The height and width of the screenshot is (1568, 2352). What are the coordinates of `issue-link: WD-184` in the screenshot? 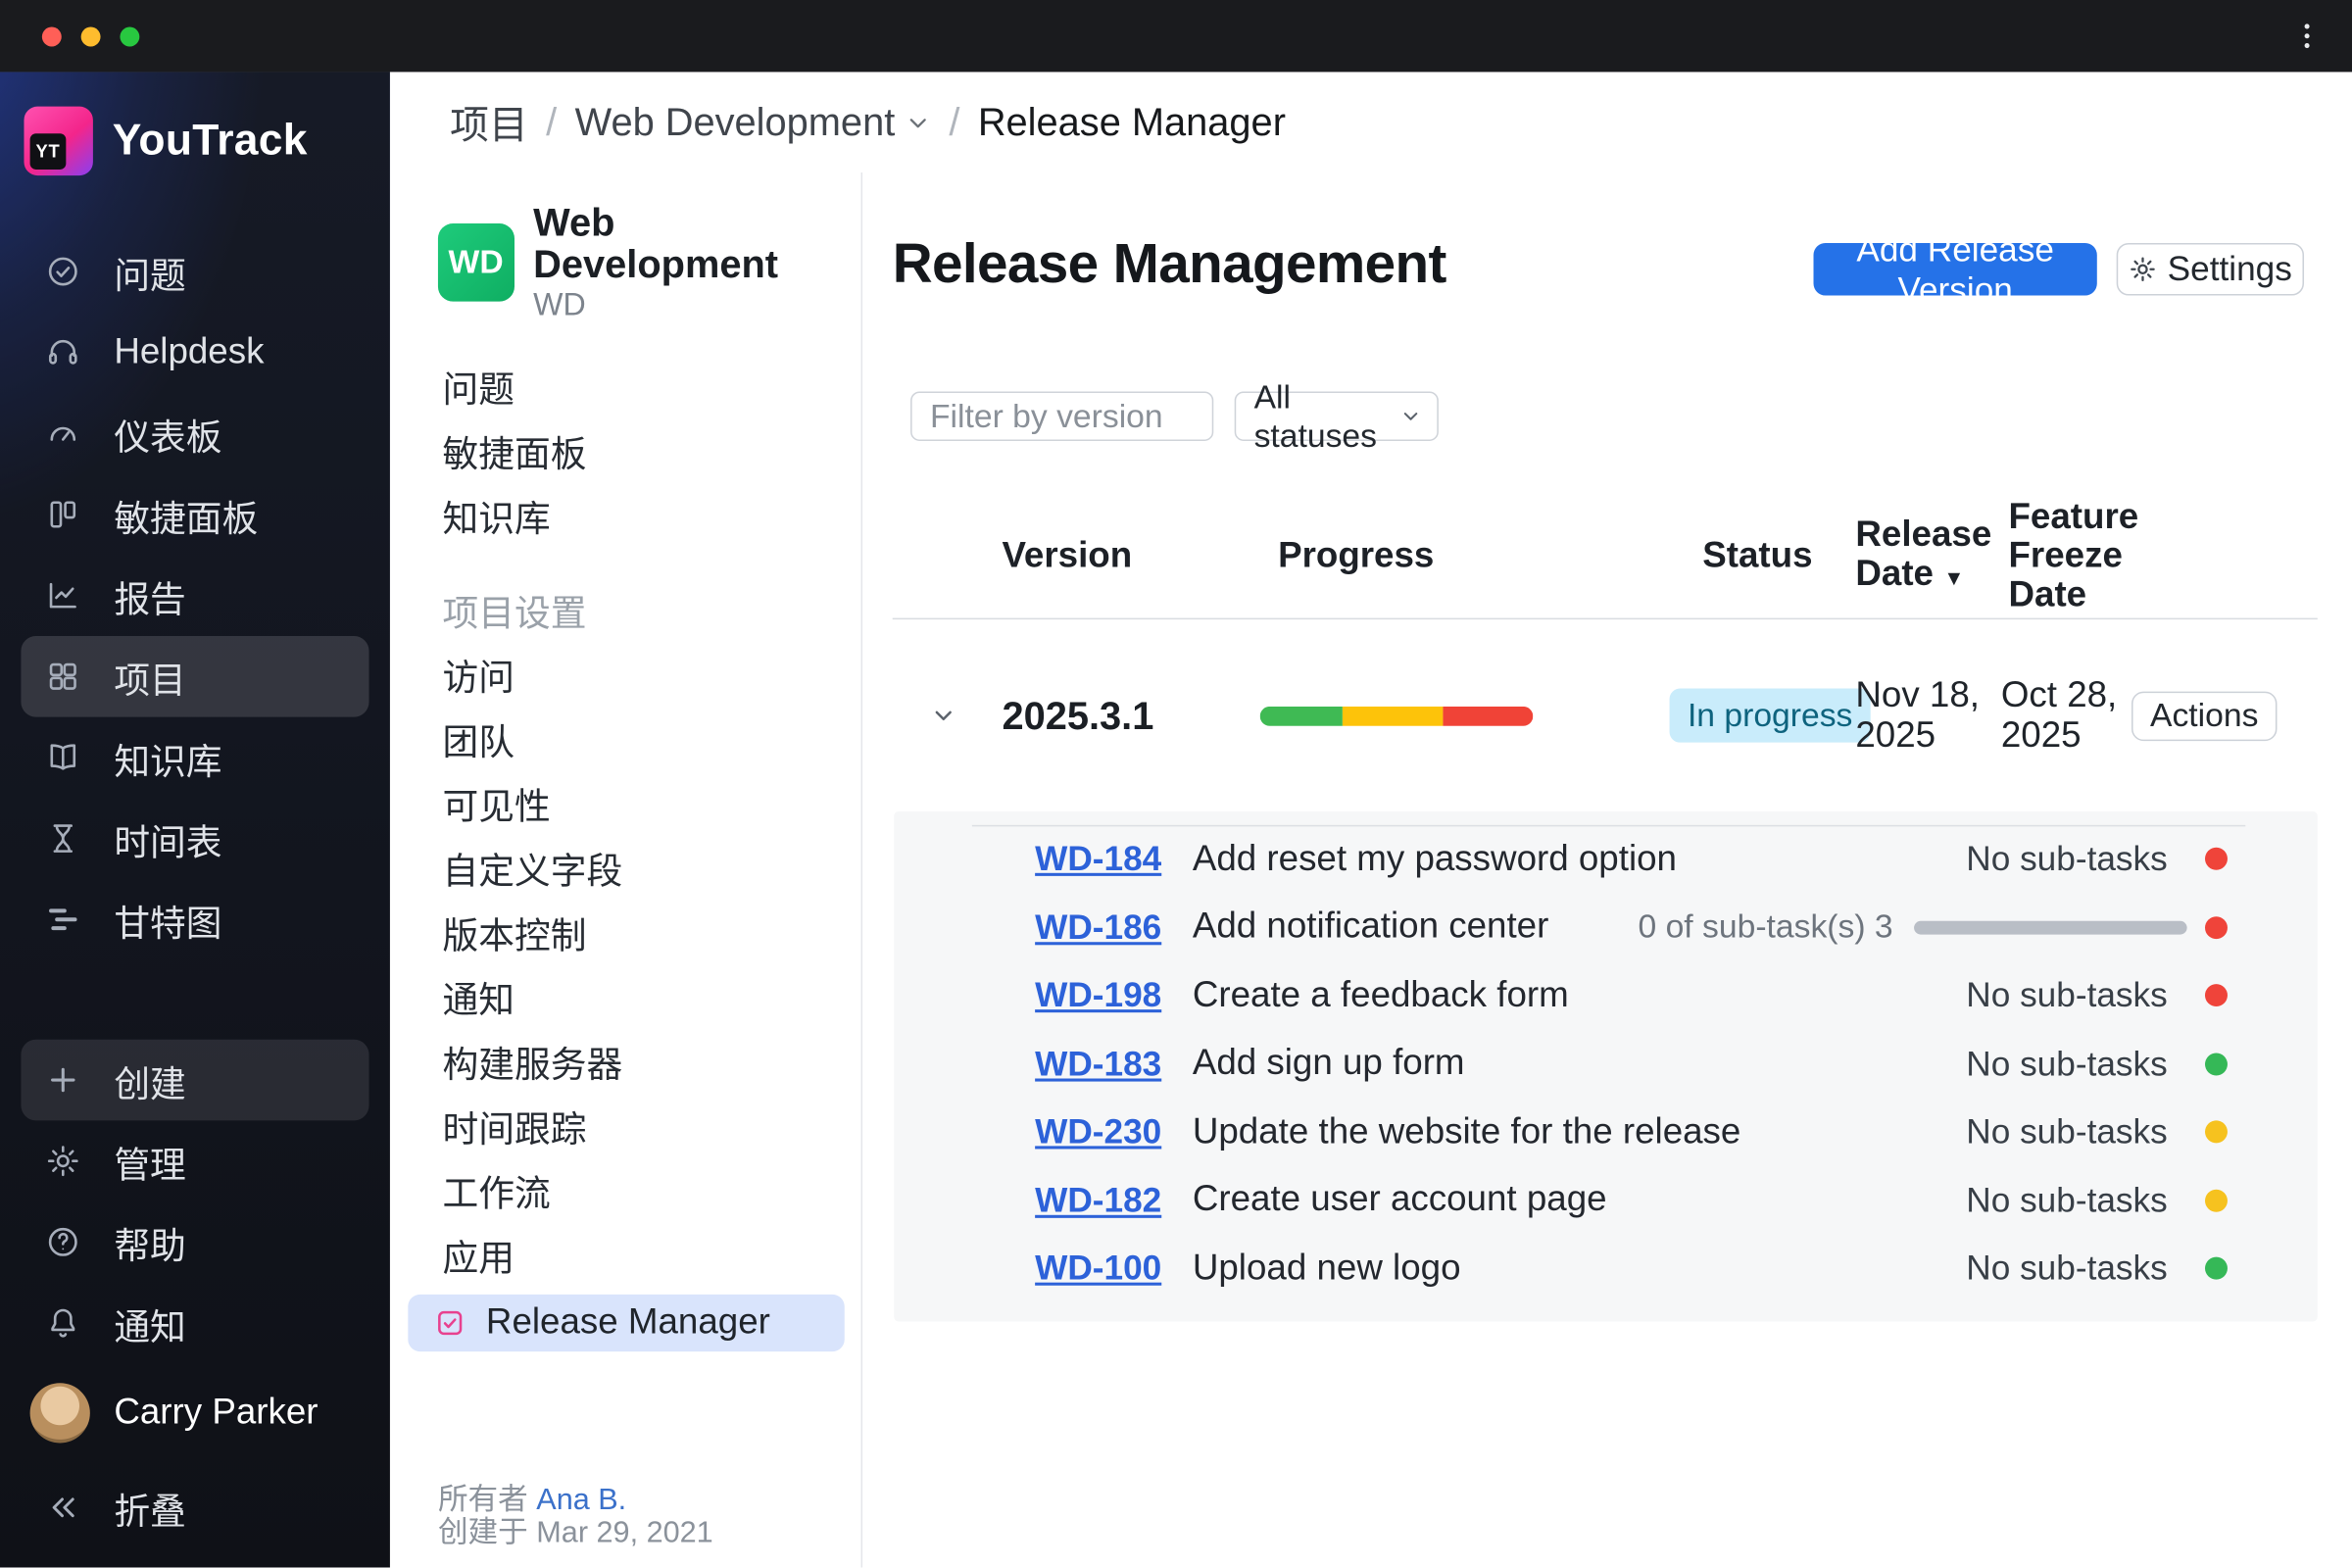 It's located at (1098, 858).